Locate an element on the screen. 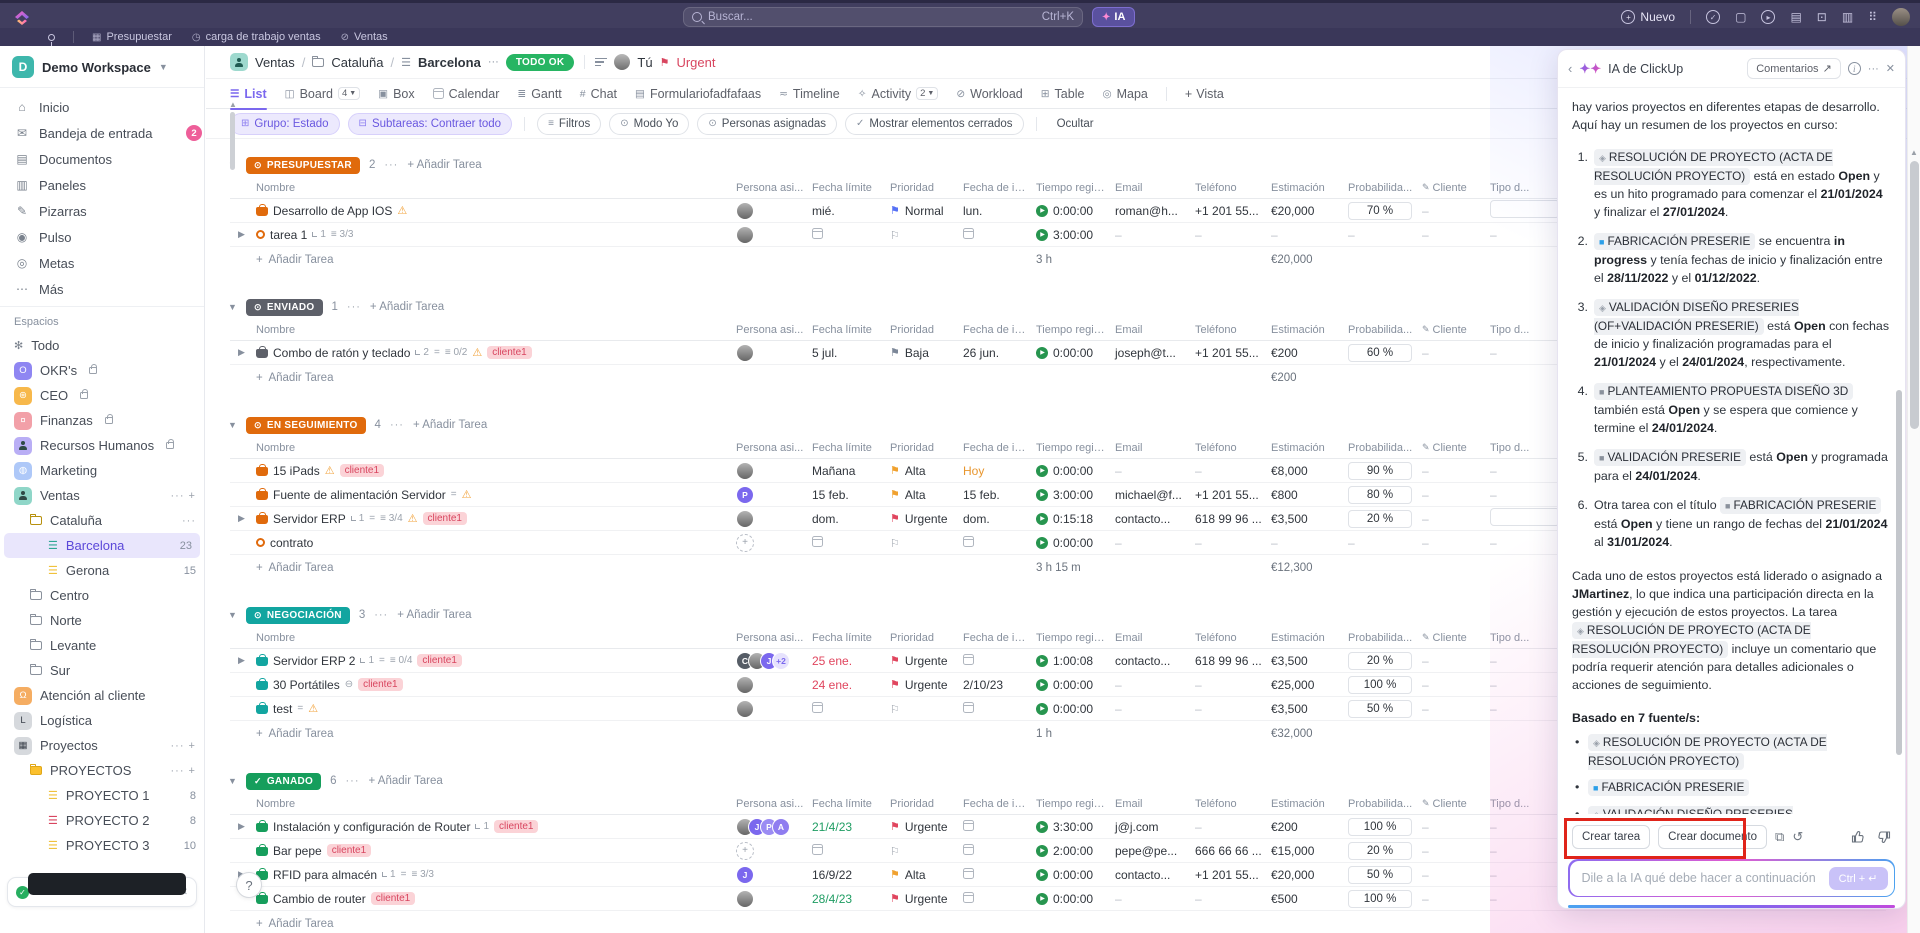 The width and height of the screenshot is (1920, 933). email-cell: – is located at coordinates (1155, 235).